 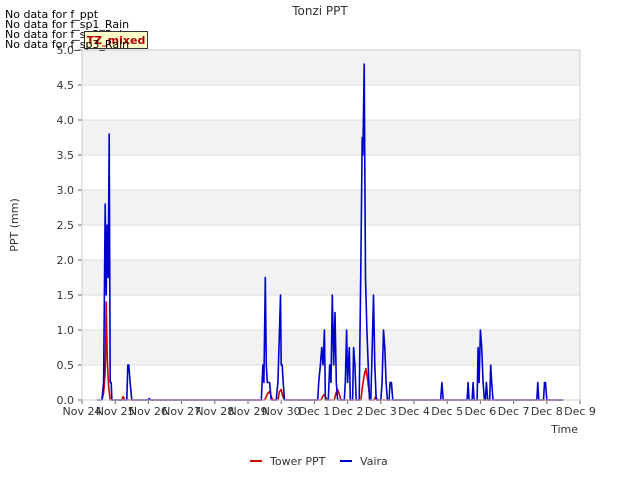 What do you see at coordinates (564, 429) in the screenshot?
I see `x-axis-label: Time` at bounding box center [564, 429].